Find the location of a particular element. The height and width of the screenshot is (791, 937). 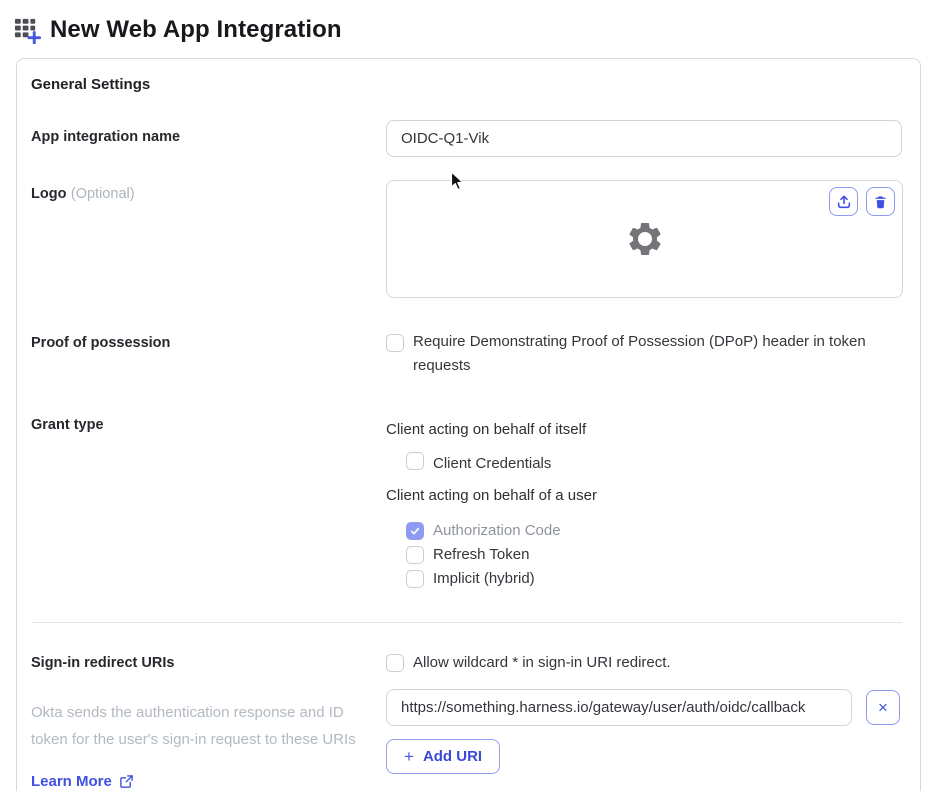

redirect-uri-input is located at coordinates (619, 707).